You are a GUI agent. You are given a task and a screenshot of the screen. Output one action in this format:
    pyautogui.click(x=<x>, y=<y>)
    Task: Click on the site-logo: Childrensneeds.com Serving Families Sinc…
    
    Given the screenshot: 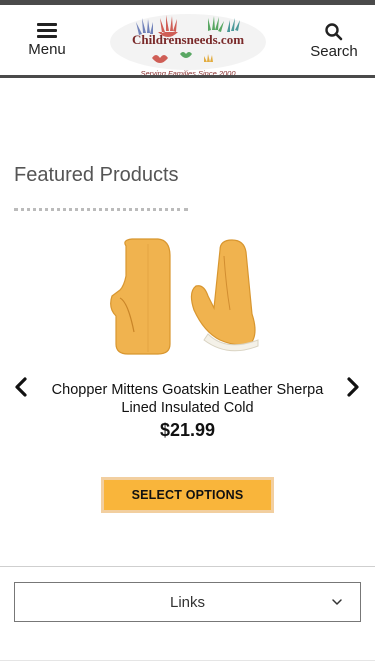 What is the action you would take?
    pyautogui.click(x=188, y=46)
    